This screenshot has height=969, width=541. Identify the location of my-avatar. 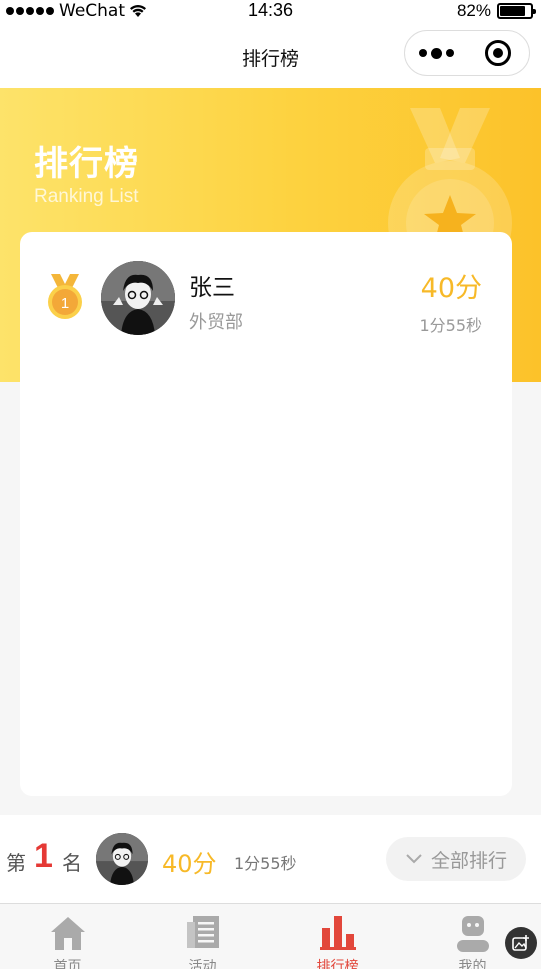
(122, 859).